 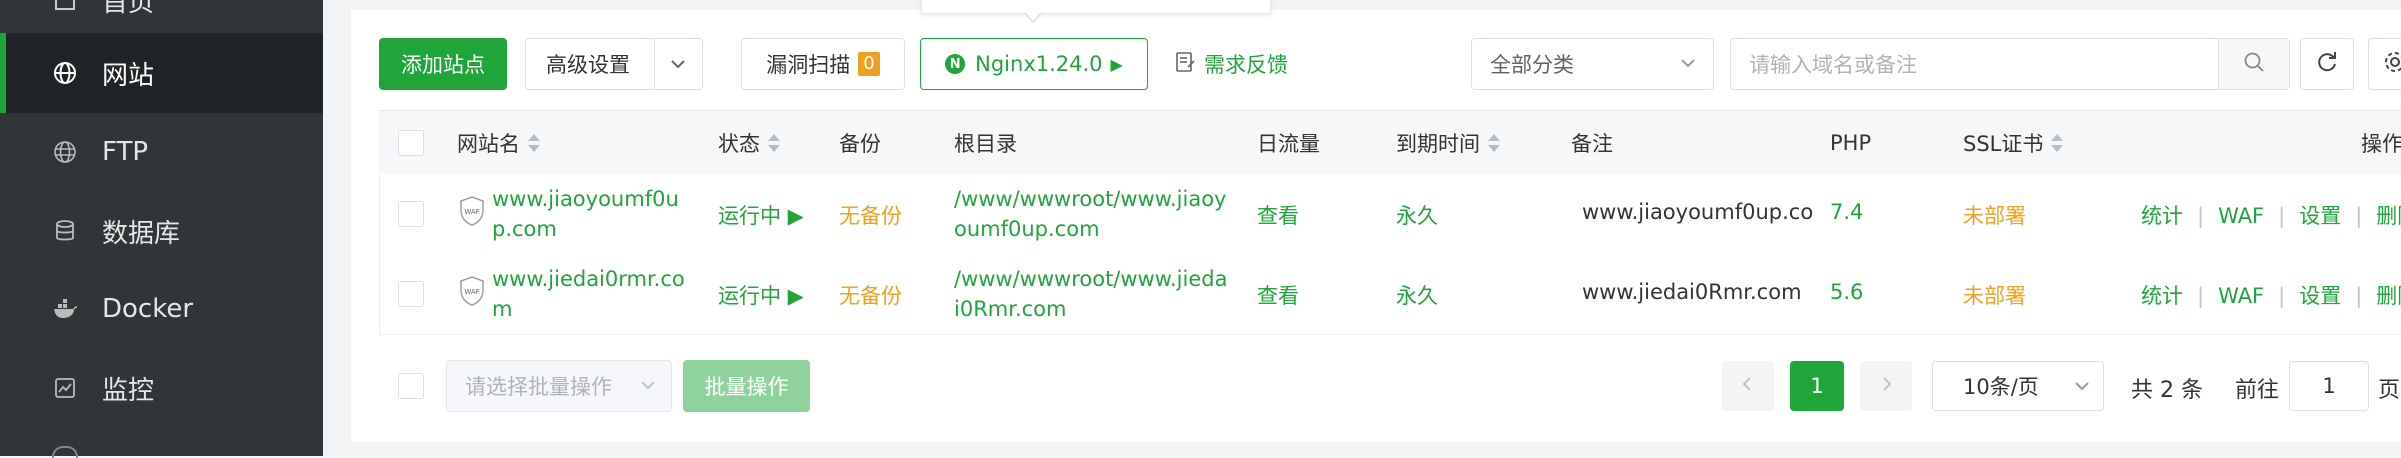 I want to click on add-site-label: 添加站点, so click(x=443, y=65).